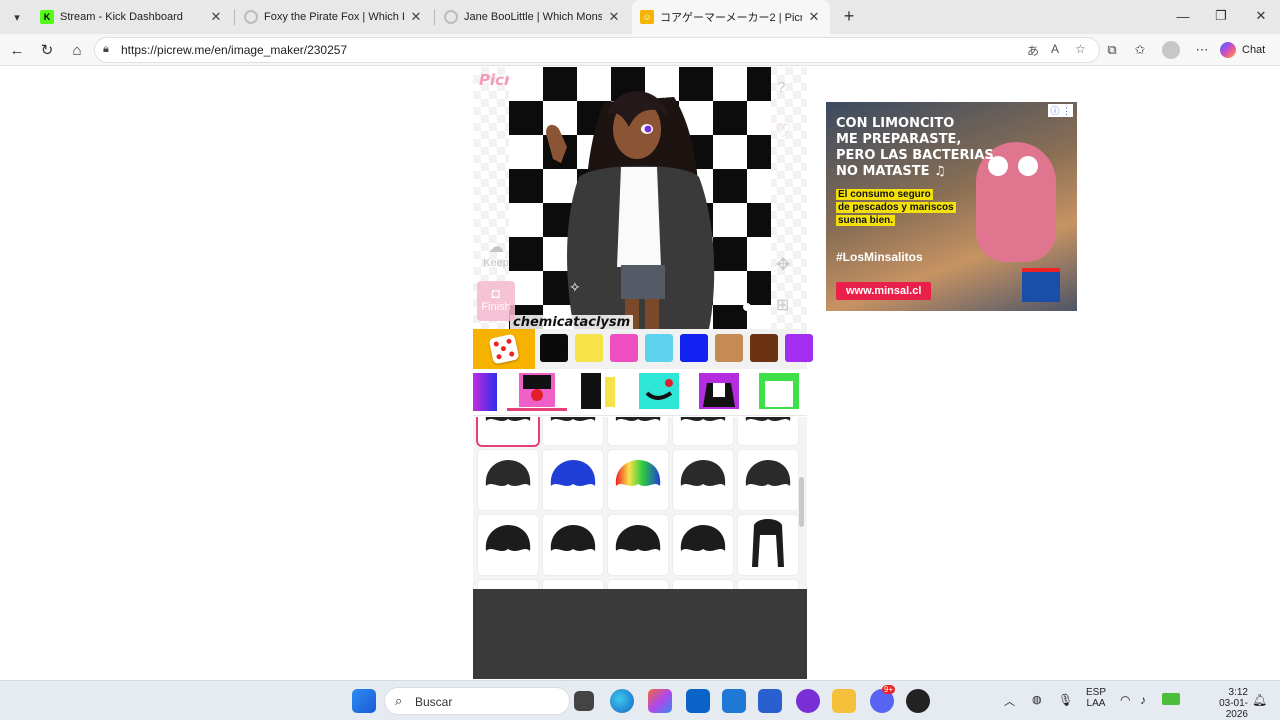 Image resolution: width=1280 pixels, height=720 pixels. Describe the element at coordinates (121, 17) in the screenshot. I see `tab-title: Stream - Kick Dashboard` at that location.